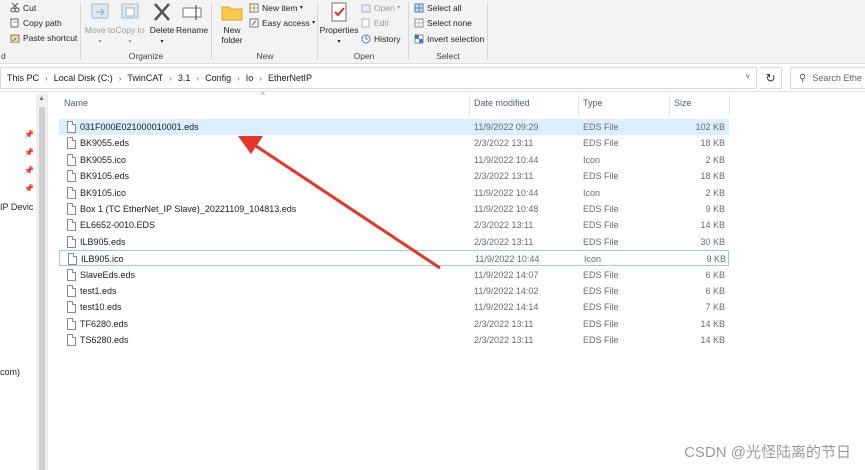  Describe the element at coordinates (232, 12) in the screenshot. I see `new-folder-icon` at that location.